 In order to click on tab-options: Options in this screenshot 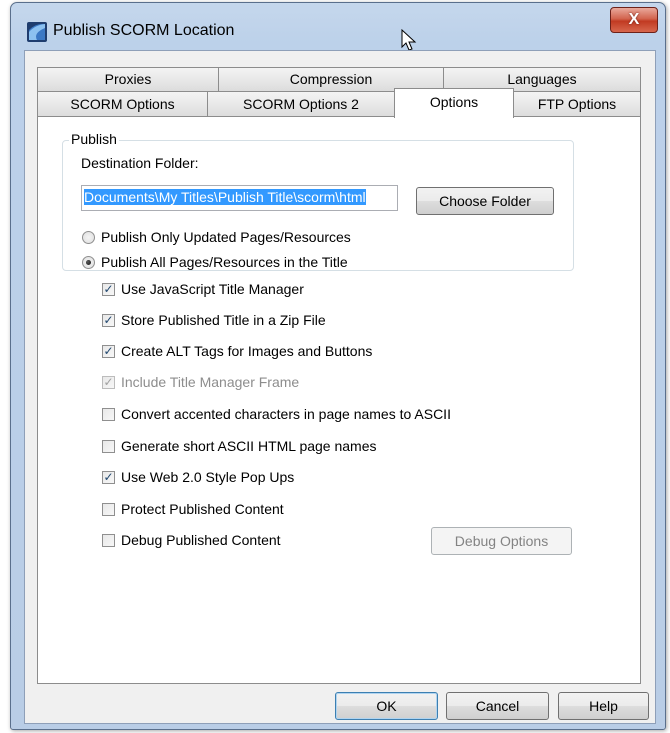, I will do `click(454, 103)`.